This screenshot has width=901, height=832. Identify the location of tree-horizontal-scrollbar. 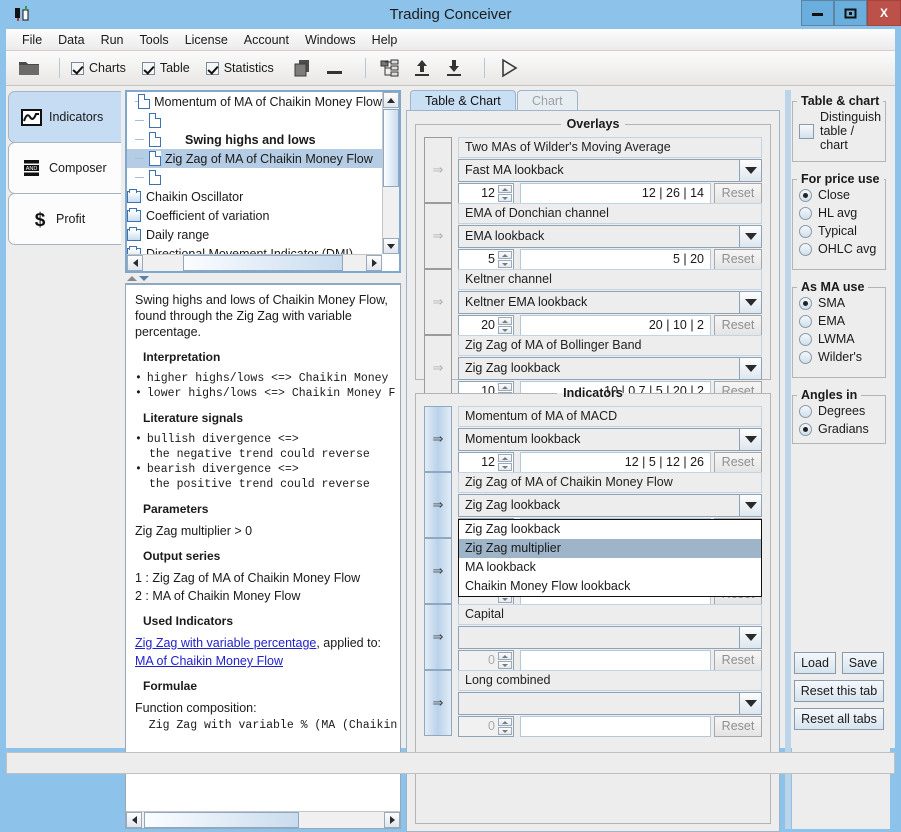
(254, 262).